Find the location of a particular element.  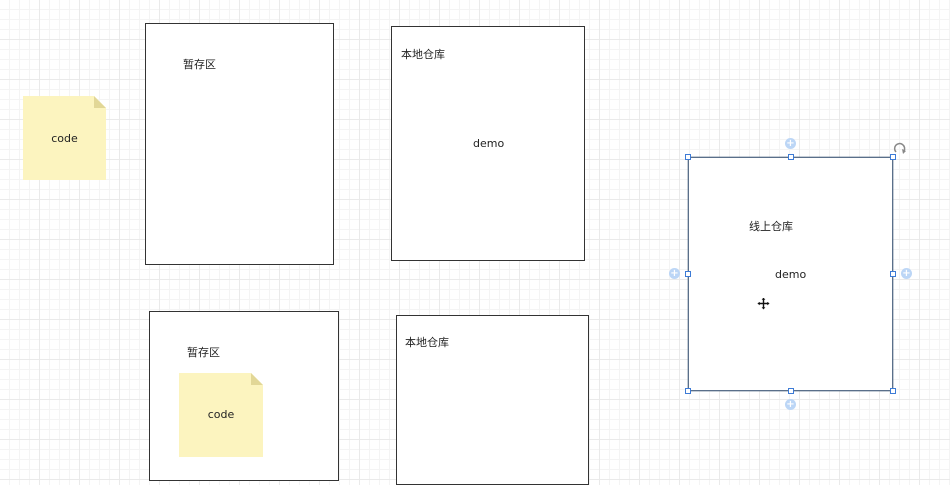

remote-repo-box: 线上仓库 demo is located at coordinates (790, 274).